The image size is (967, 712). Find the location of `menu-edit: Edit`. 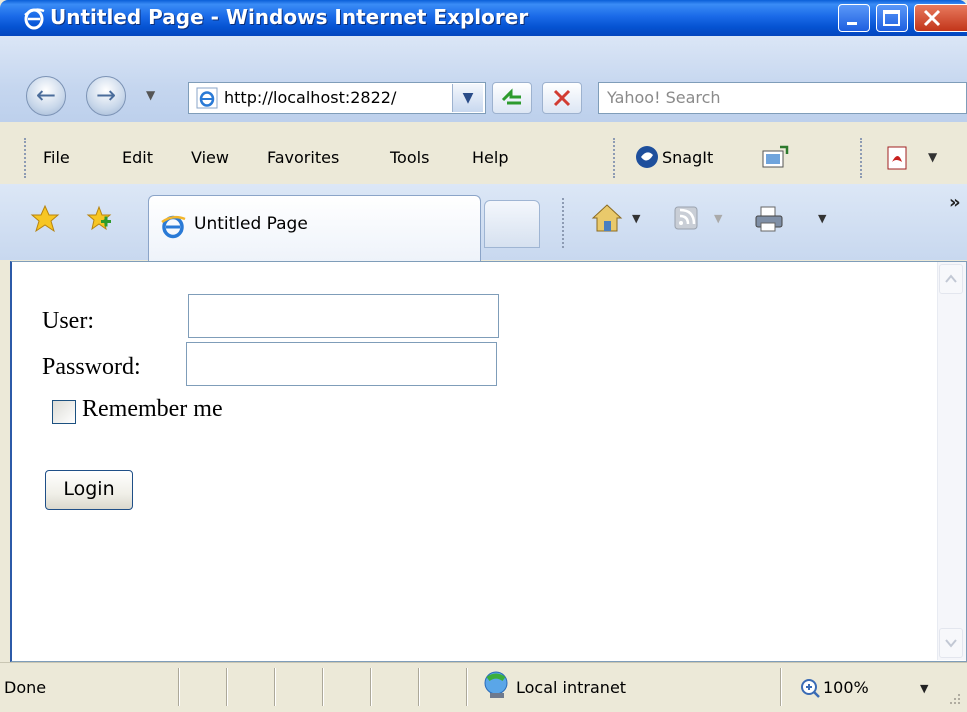

menu-edit: Edit is located at coordinates (137, 157).